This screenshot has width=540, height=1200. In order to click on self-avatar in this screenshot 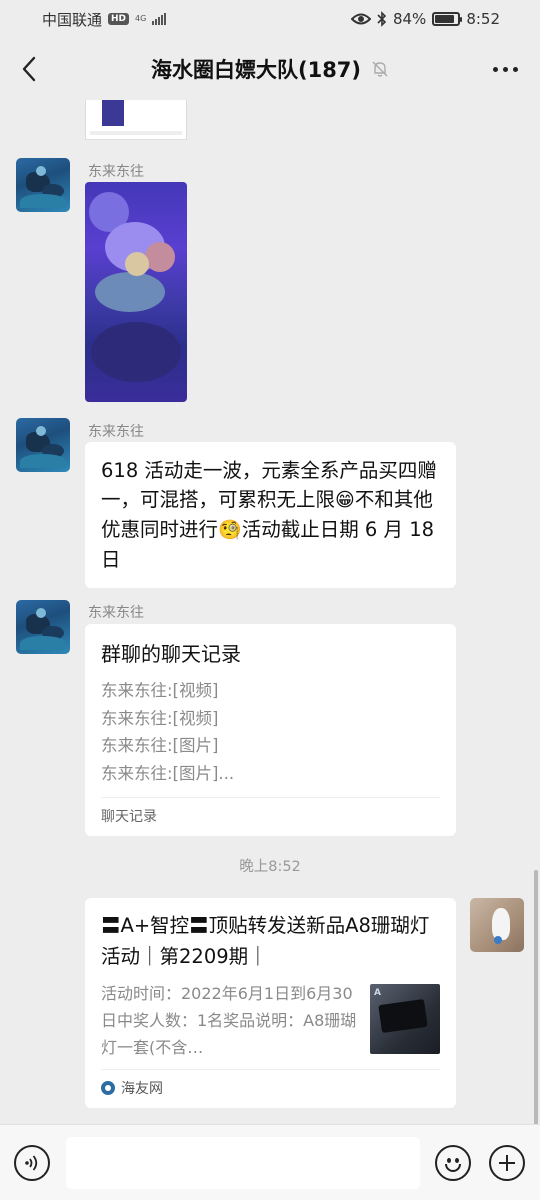, I will do `click(497, 925)`.